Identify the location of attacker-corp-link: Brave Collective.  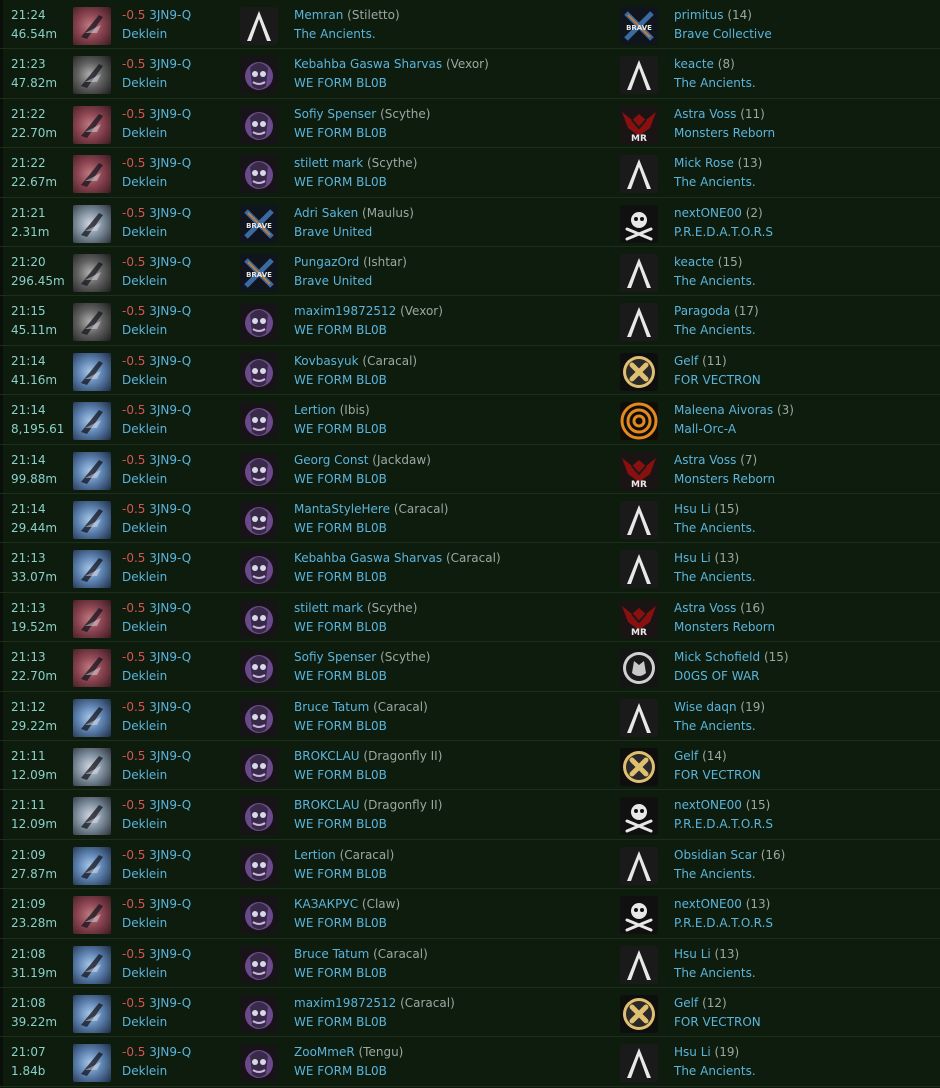
(723, 34).